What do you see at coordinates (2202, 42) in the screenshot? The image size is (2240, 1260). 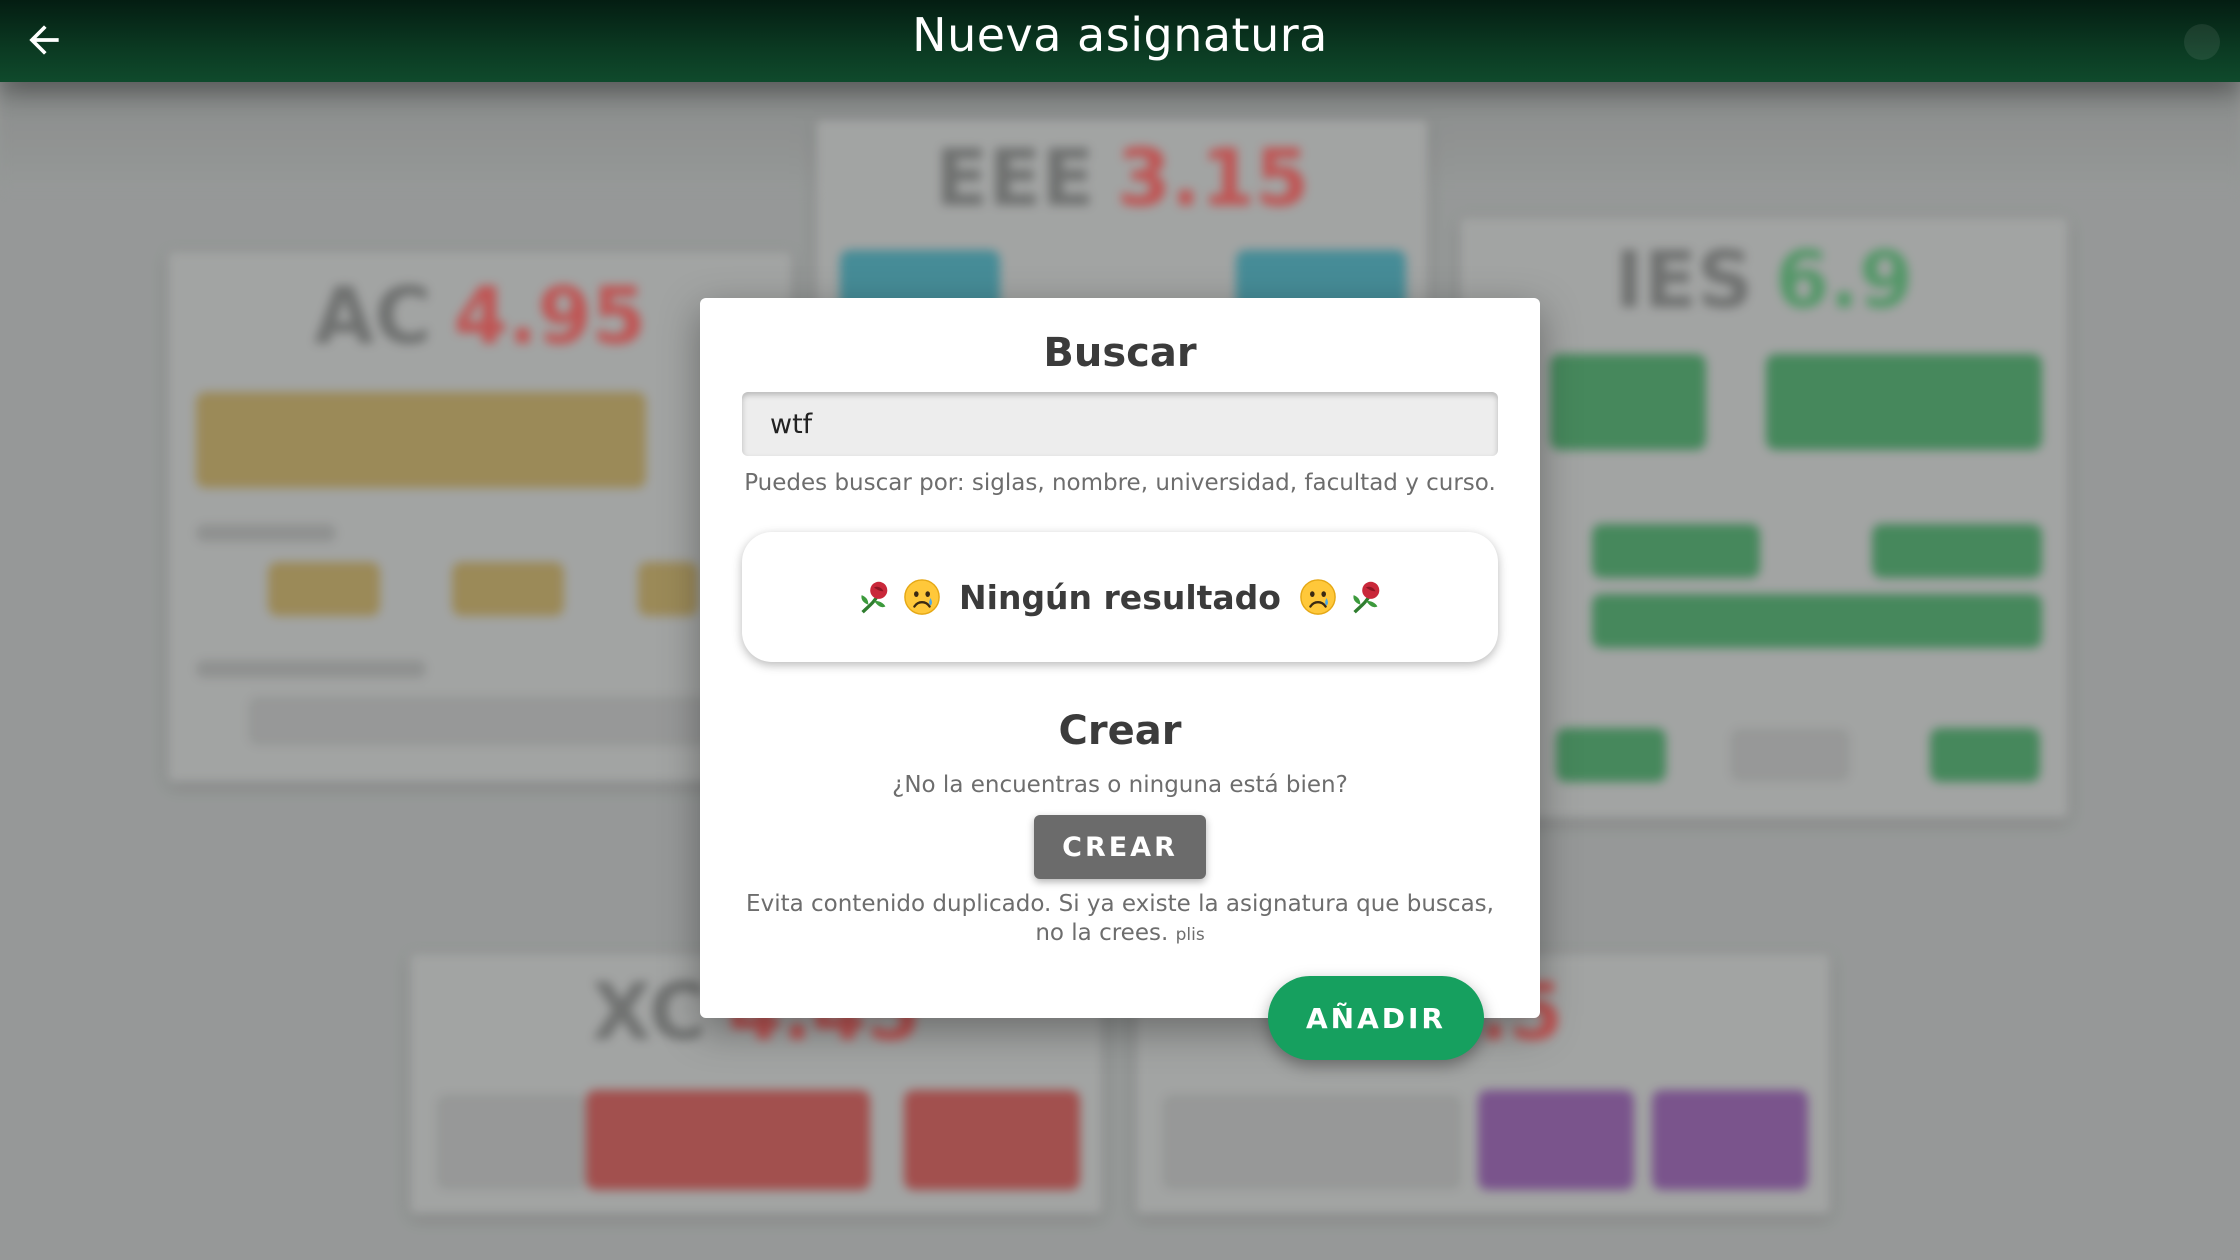 I see `menu-icon` at bounding box center [2202, 42].